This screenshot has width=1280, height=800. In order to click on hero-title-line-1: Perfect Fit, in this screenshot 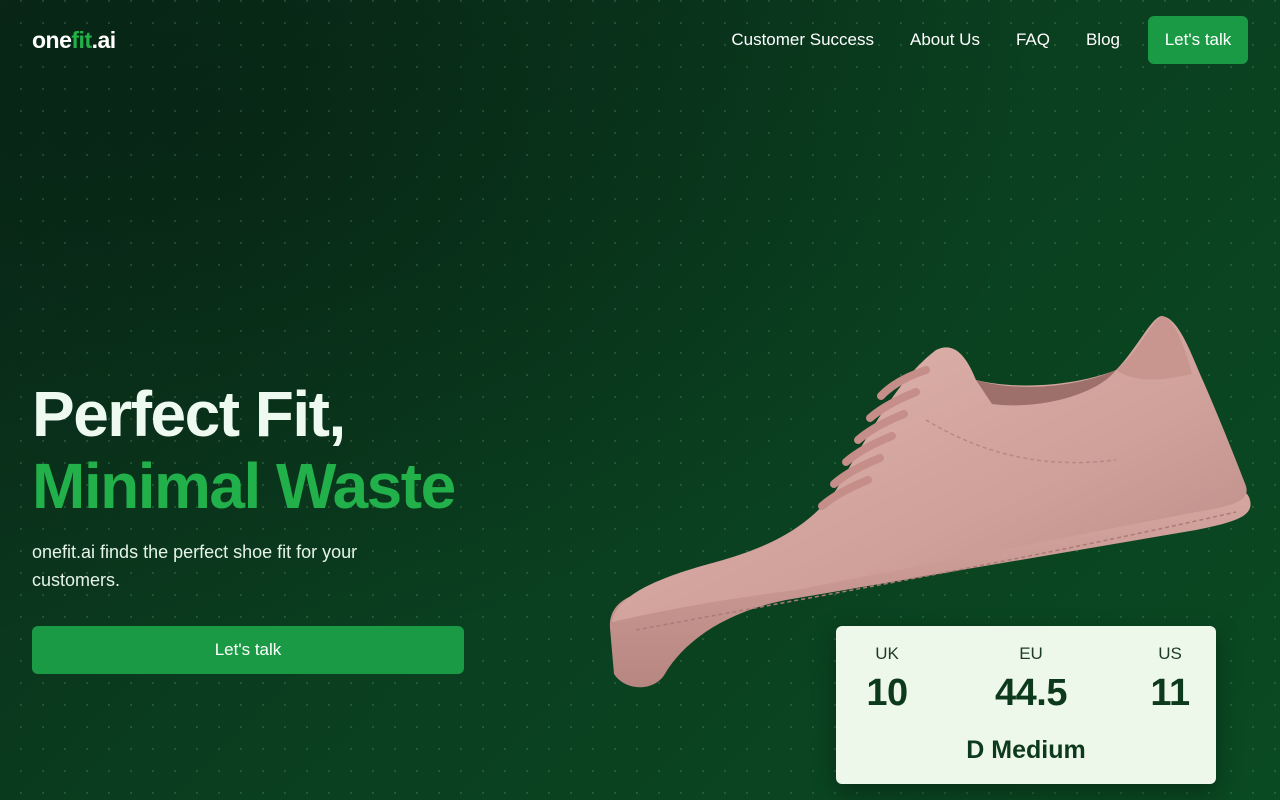, I will do `click(189, 414)`.